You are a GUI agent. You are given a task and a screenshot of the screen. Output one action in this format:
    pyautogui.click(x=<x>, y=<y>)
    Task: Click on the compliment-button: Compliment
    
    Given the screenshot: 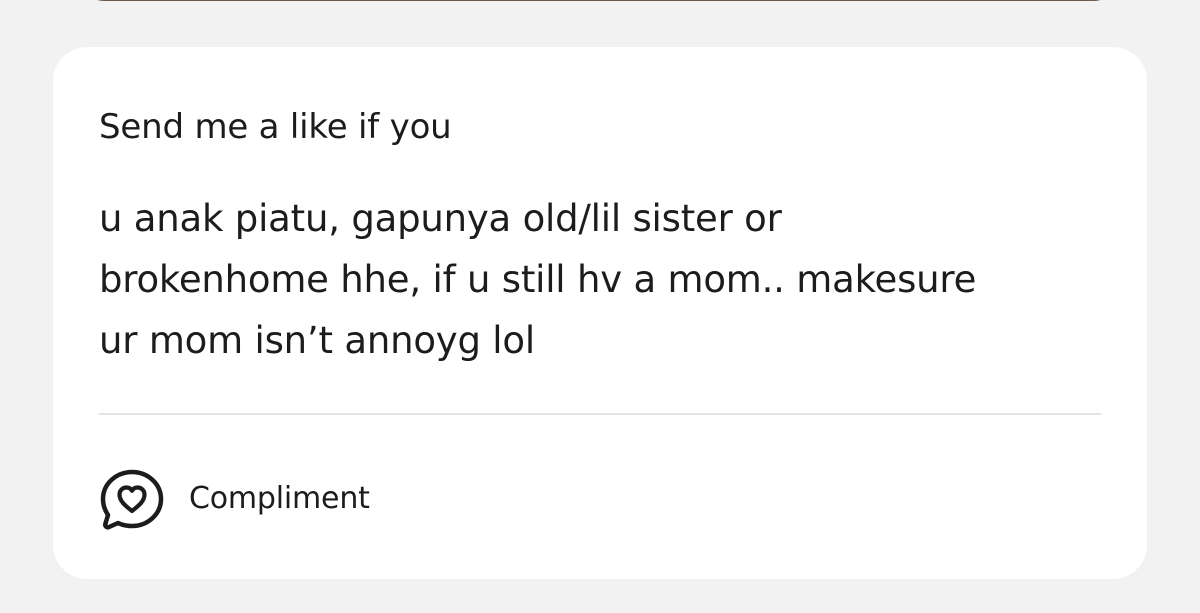 What is the action you would take?
    pyautogui.click(x=234, y=499)
    